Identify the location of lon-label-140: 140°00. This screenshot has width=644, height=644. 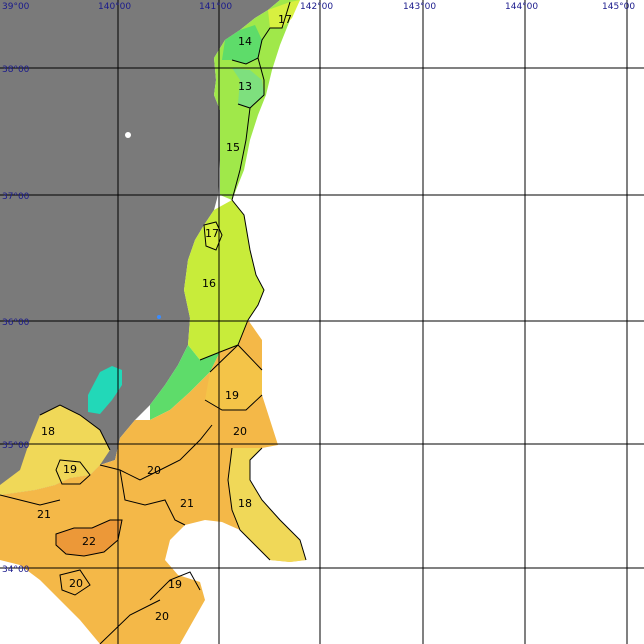
(114, 7).